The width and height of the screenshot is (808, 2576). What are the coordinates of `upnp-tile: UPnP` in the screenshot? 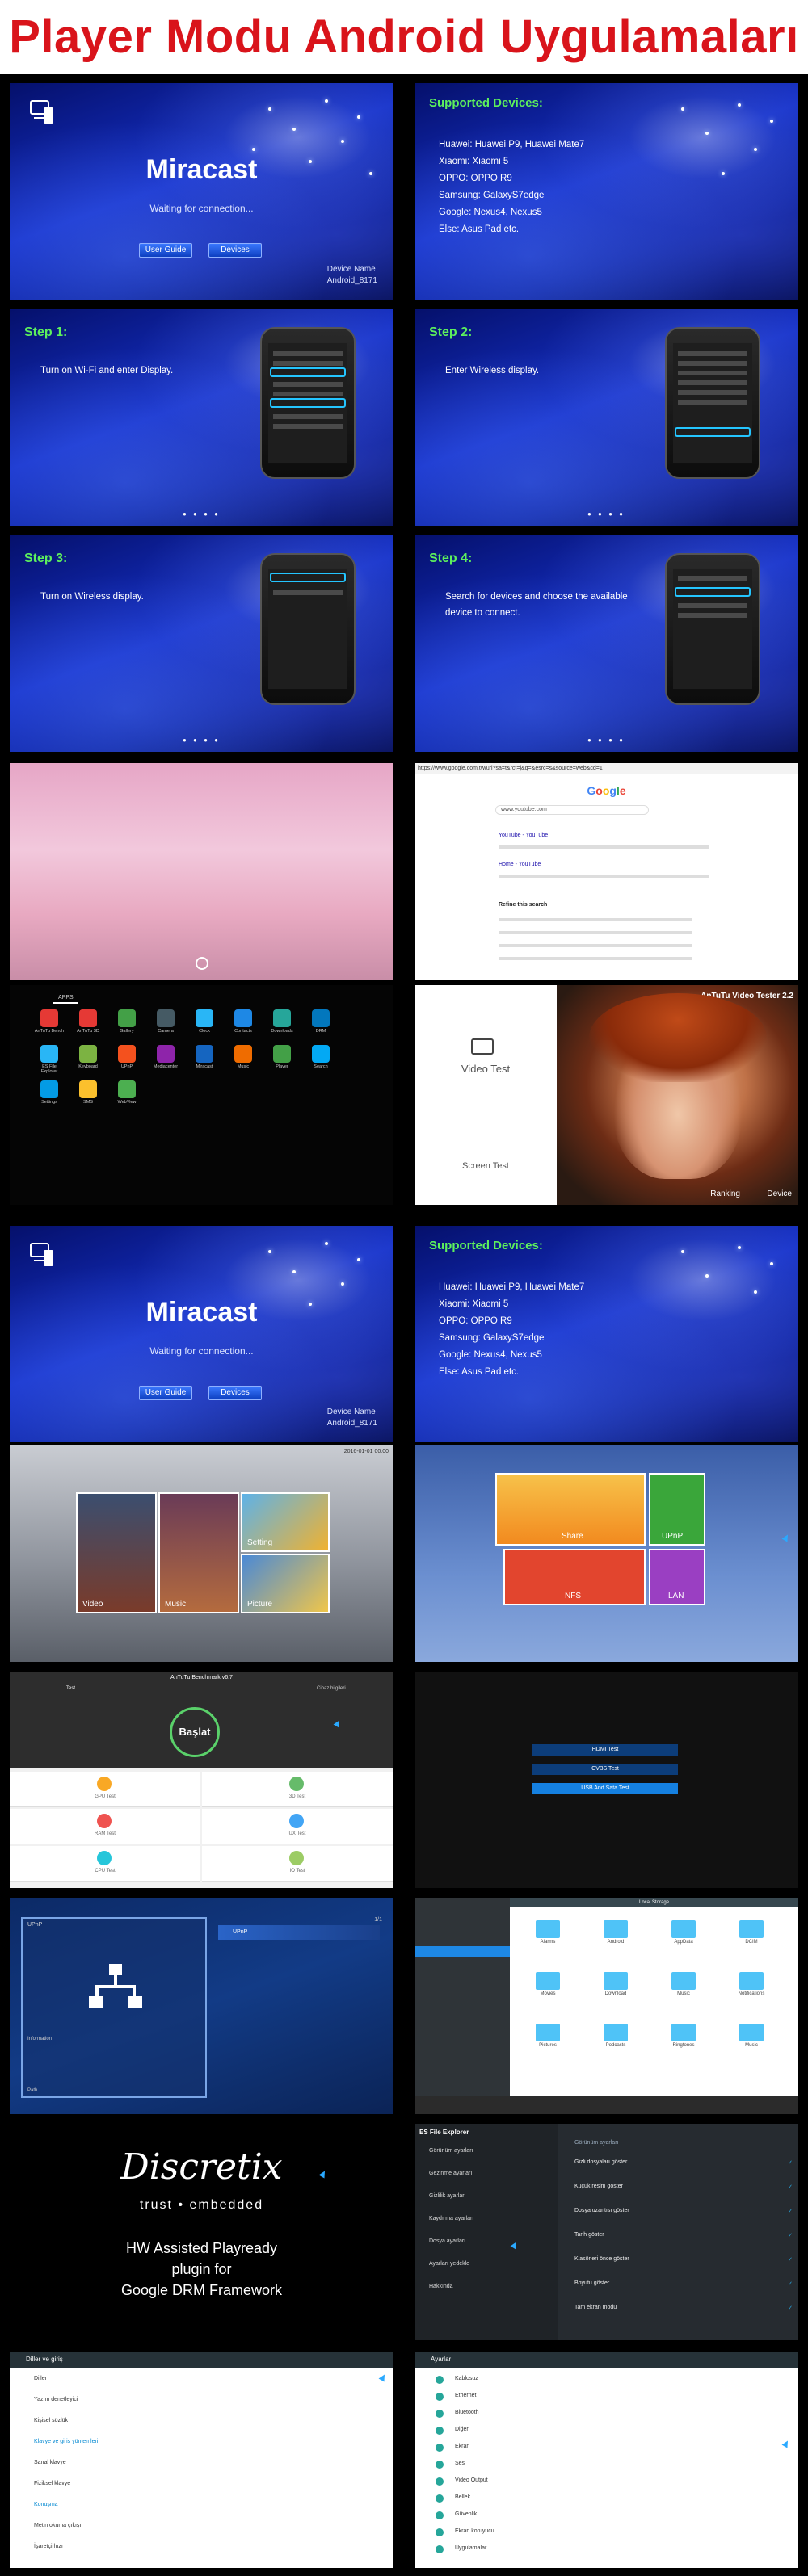 It's located at (677, 1509).